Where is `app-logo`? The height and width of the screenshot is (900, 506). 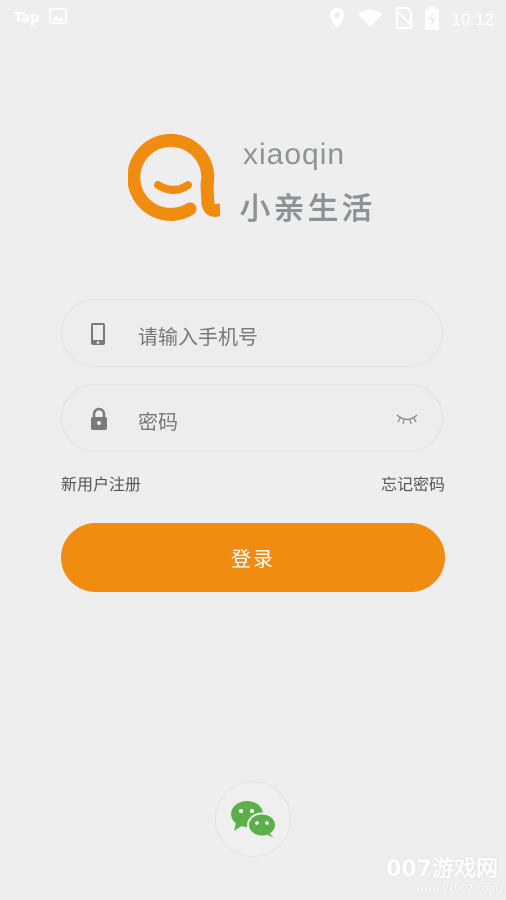 app-logo is located at coordinates (176, 176).